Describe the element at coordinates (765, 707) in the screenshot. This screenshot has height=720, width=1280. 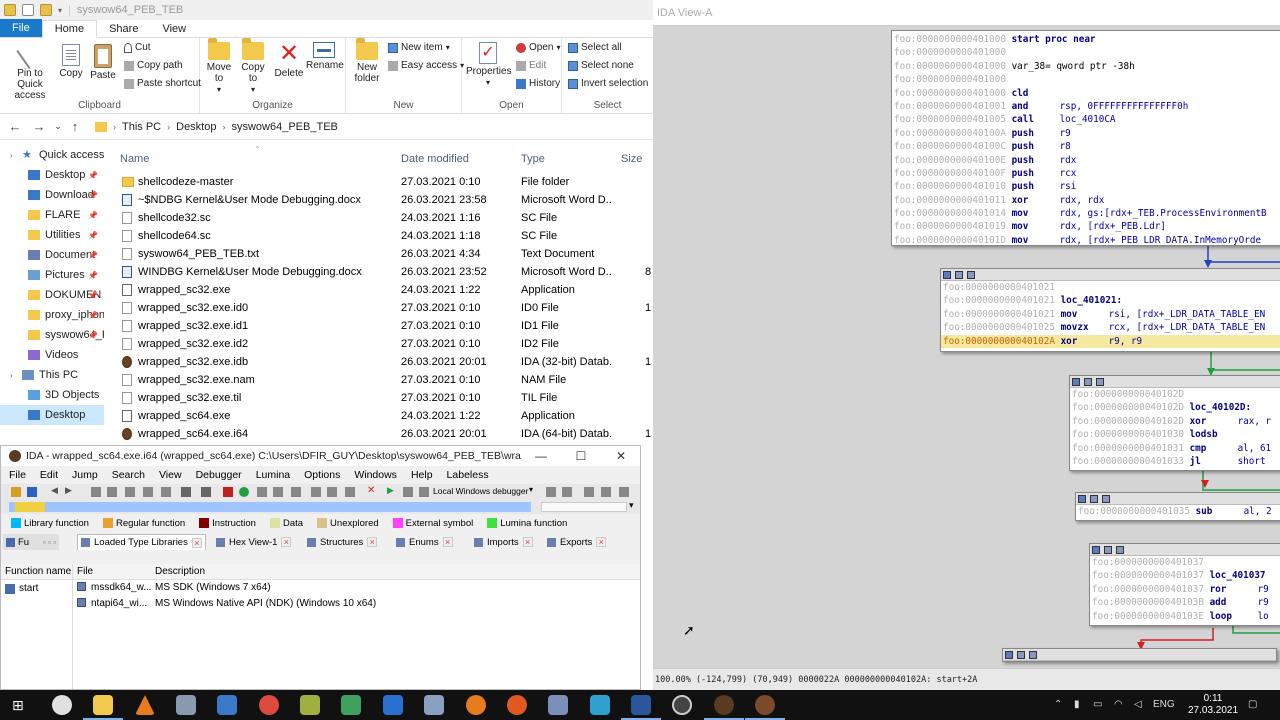
I see `taskbar-ida64-icon` at that location.